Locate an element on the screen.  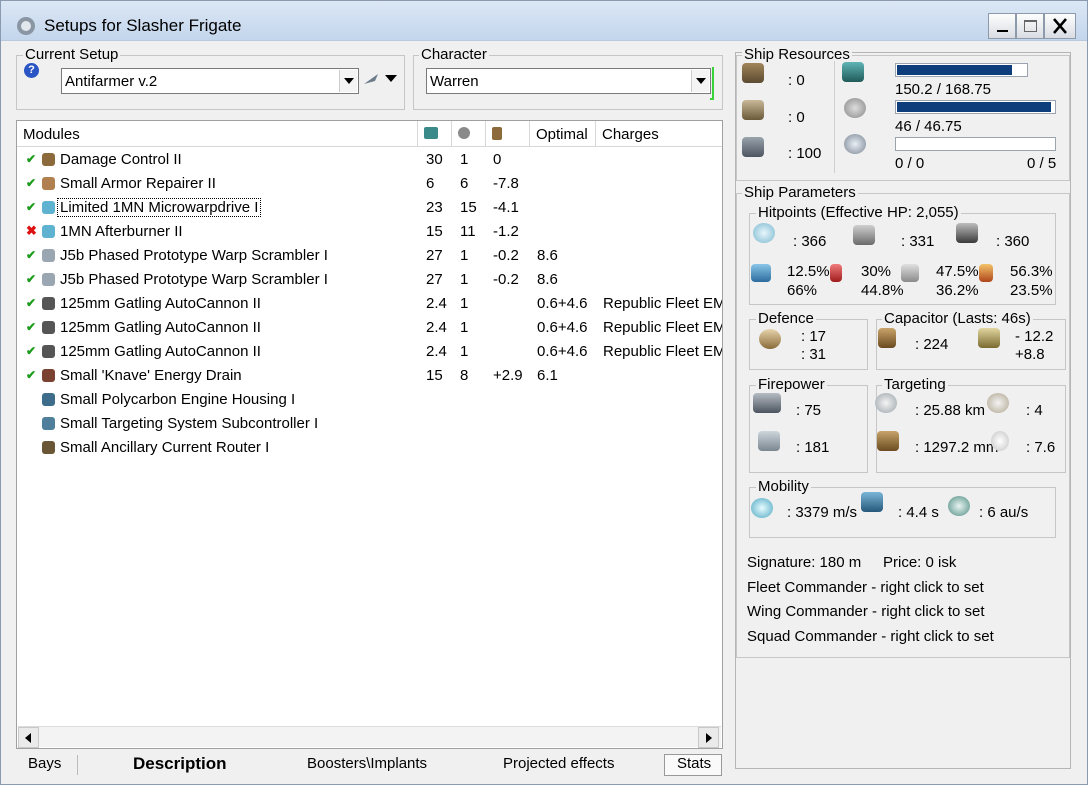
minimize-button is located at coordinates (1002, 26).